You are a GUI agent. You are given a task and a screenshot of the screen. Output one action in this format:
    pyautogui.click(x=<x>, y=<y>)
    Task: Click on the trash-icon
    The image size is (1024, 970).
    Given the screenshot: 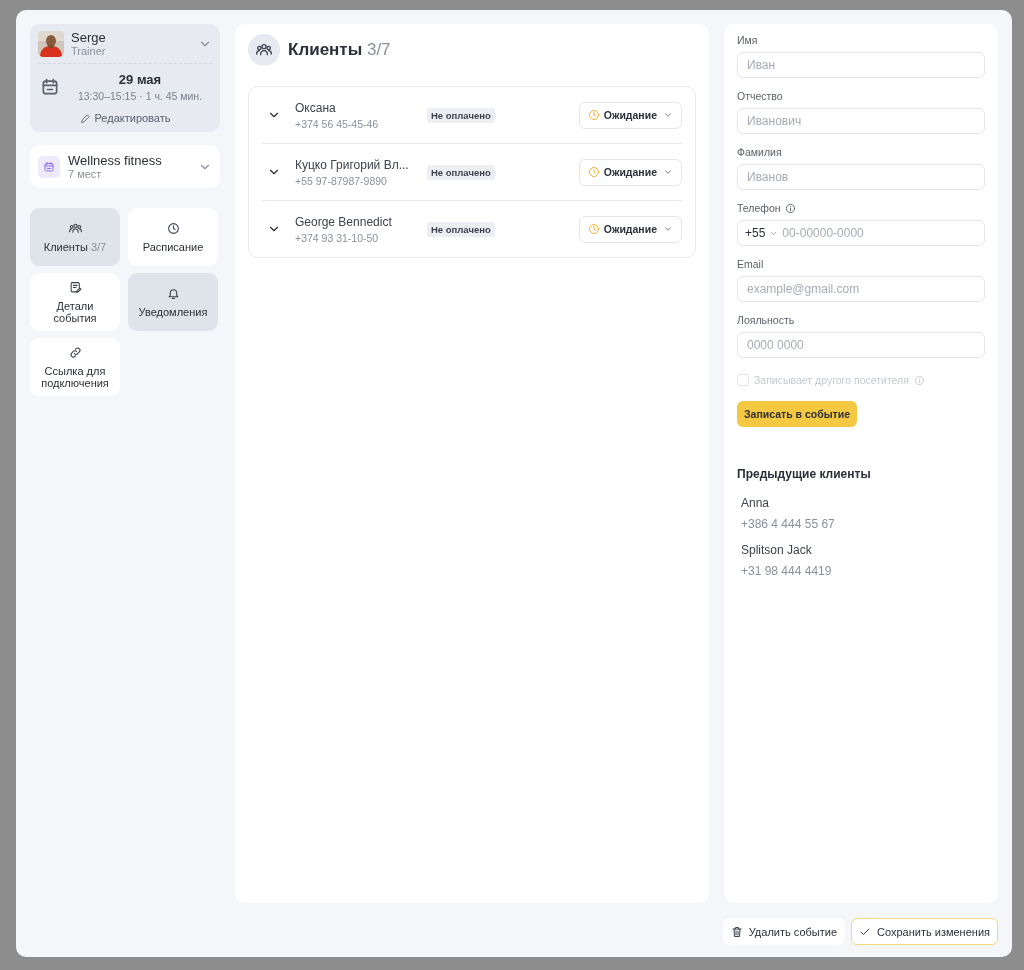 What is the action you would take?
    pyautogui.click(x=736, y=931)
    